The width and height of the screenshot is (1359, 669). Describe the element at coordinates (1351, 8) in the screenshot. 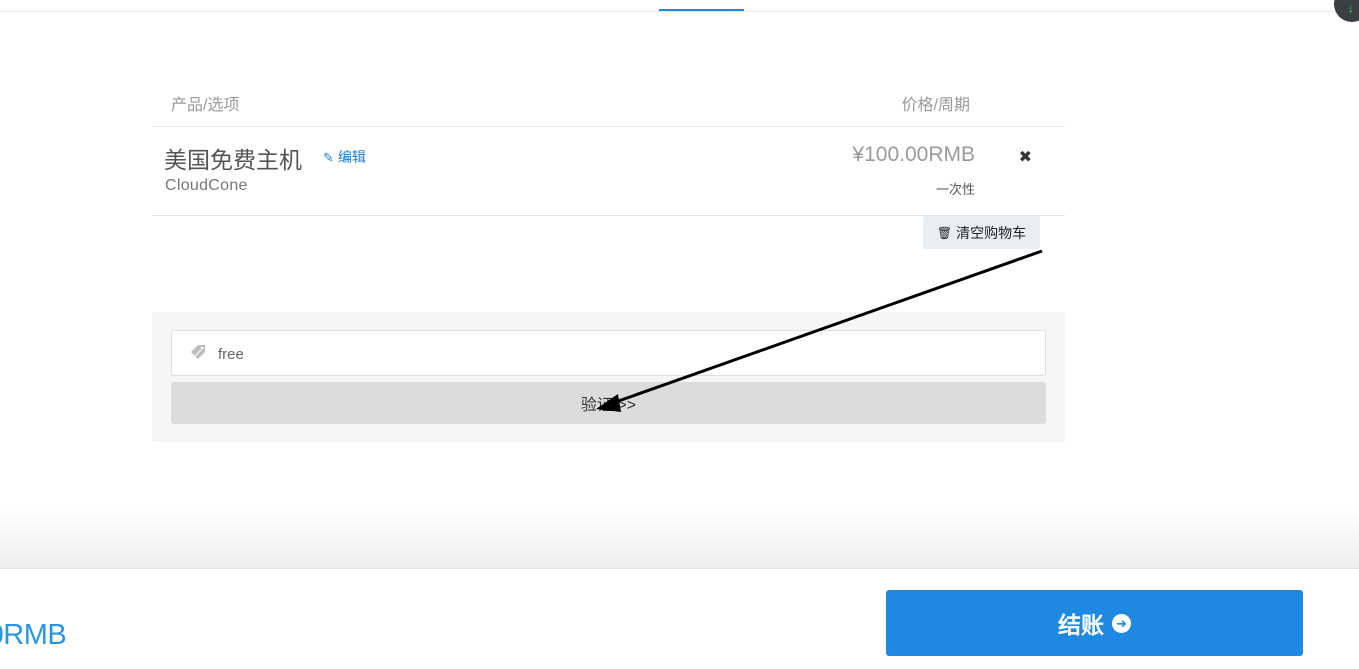

I see `download-icon: ↓` at that location.